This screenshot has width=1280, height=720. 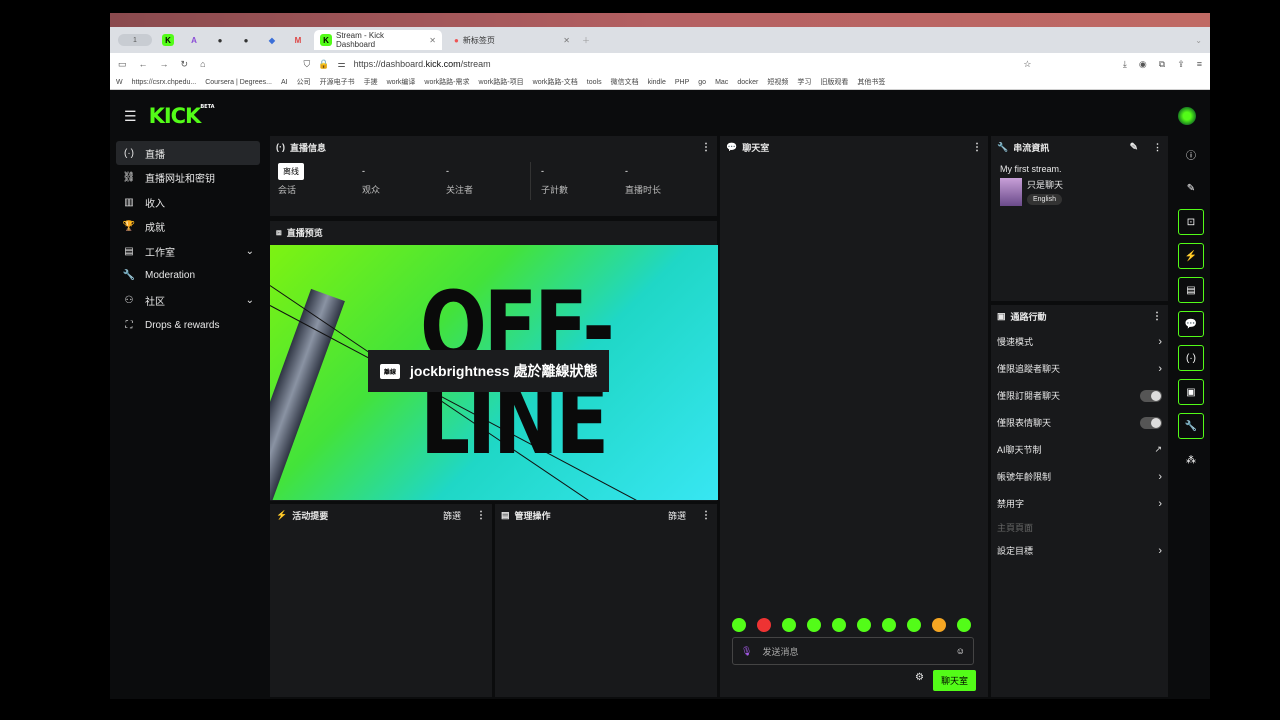 What do you see at coordinates (871, 82) in the screenshot?
I see `bookmark-item: 其他书签` at bounding box center [871, 82].